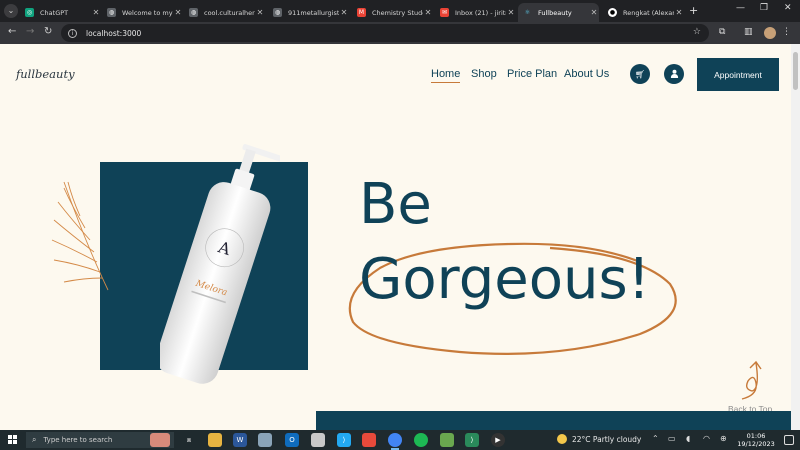  What do you see at coordinates (770, 33) in the screenshot?
I see `profile-avatar` at bounding box center [770, 33].